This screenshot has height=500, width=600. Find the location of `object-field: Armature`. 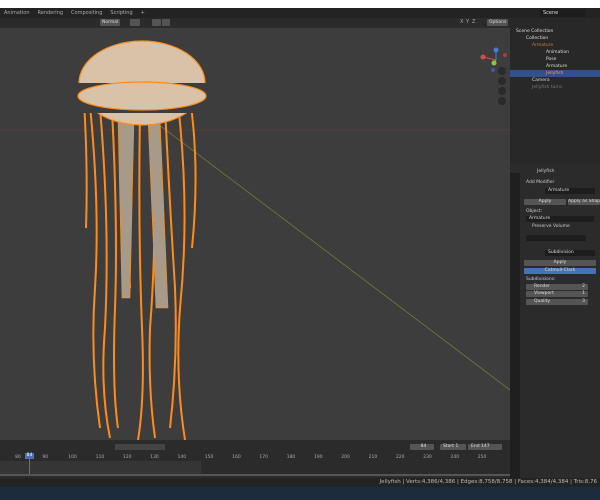

object-field: Armature is located at coordinates (560, 219).